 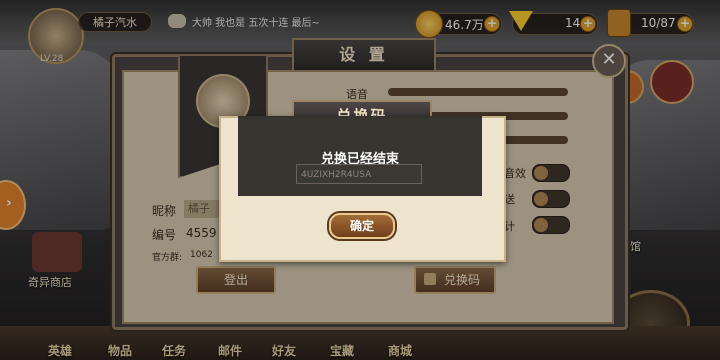 What do you see at coordinates (359, 174) in the screenshot?
I see `redeem-code-input: 4UZIXH2R4USA` at bounding box center [359, 174].